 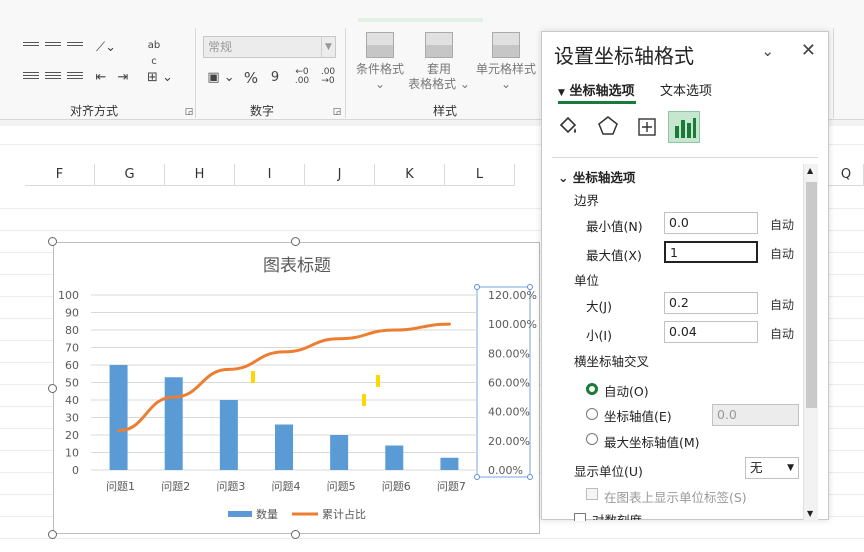 I want to click on close-icon: ✕, so click(x=808, y=50).